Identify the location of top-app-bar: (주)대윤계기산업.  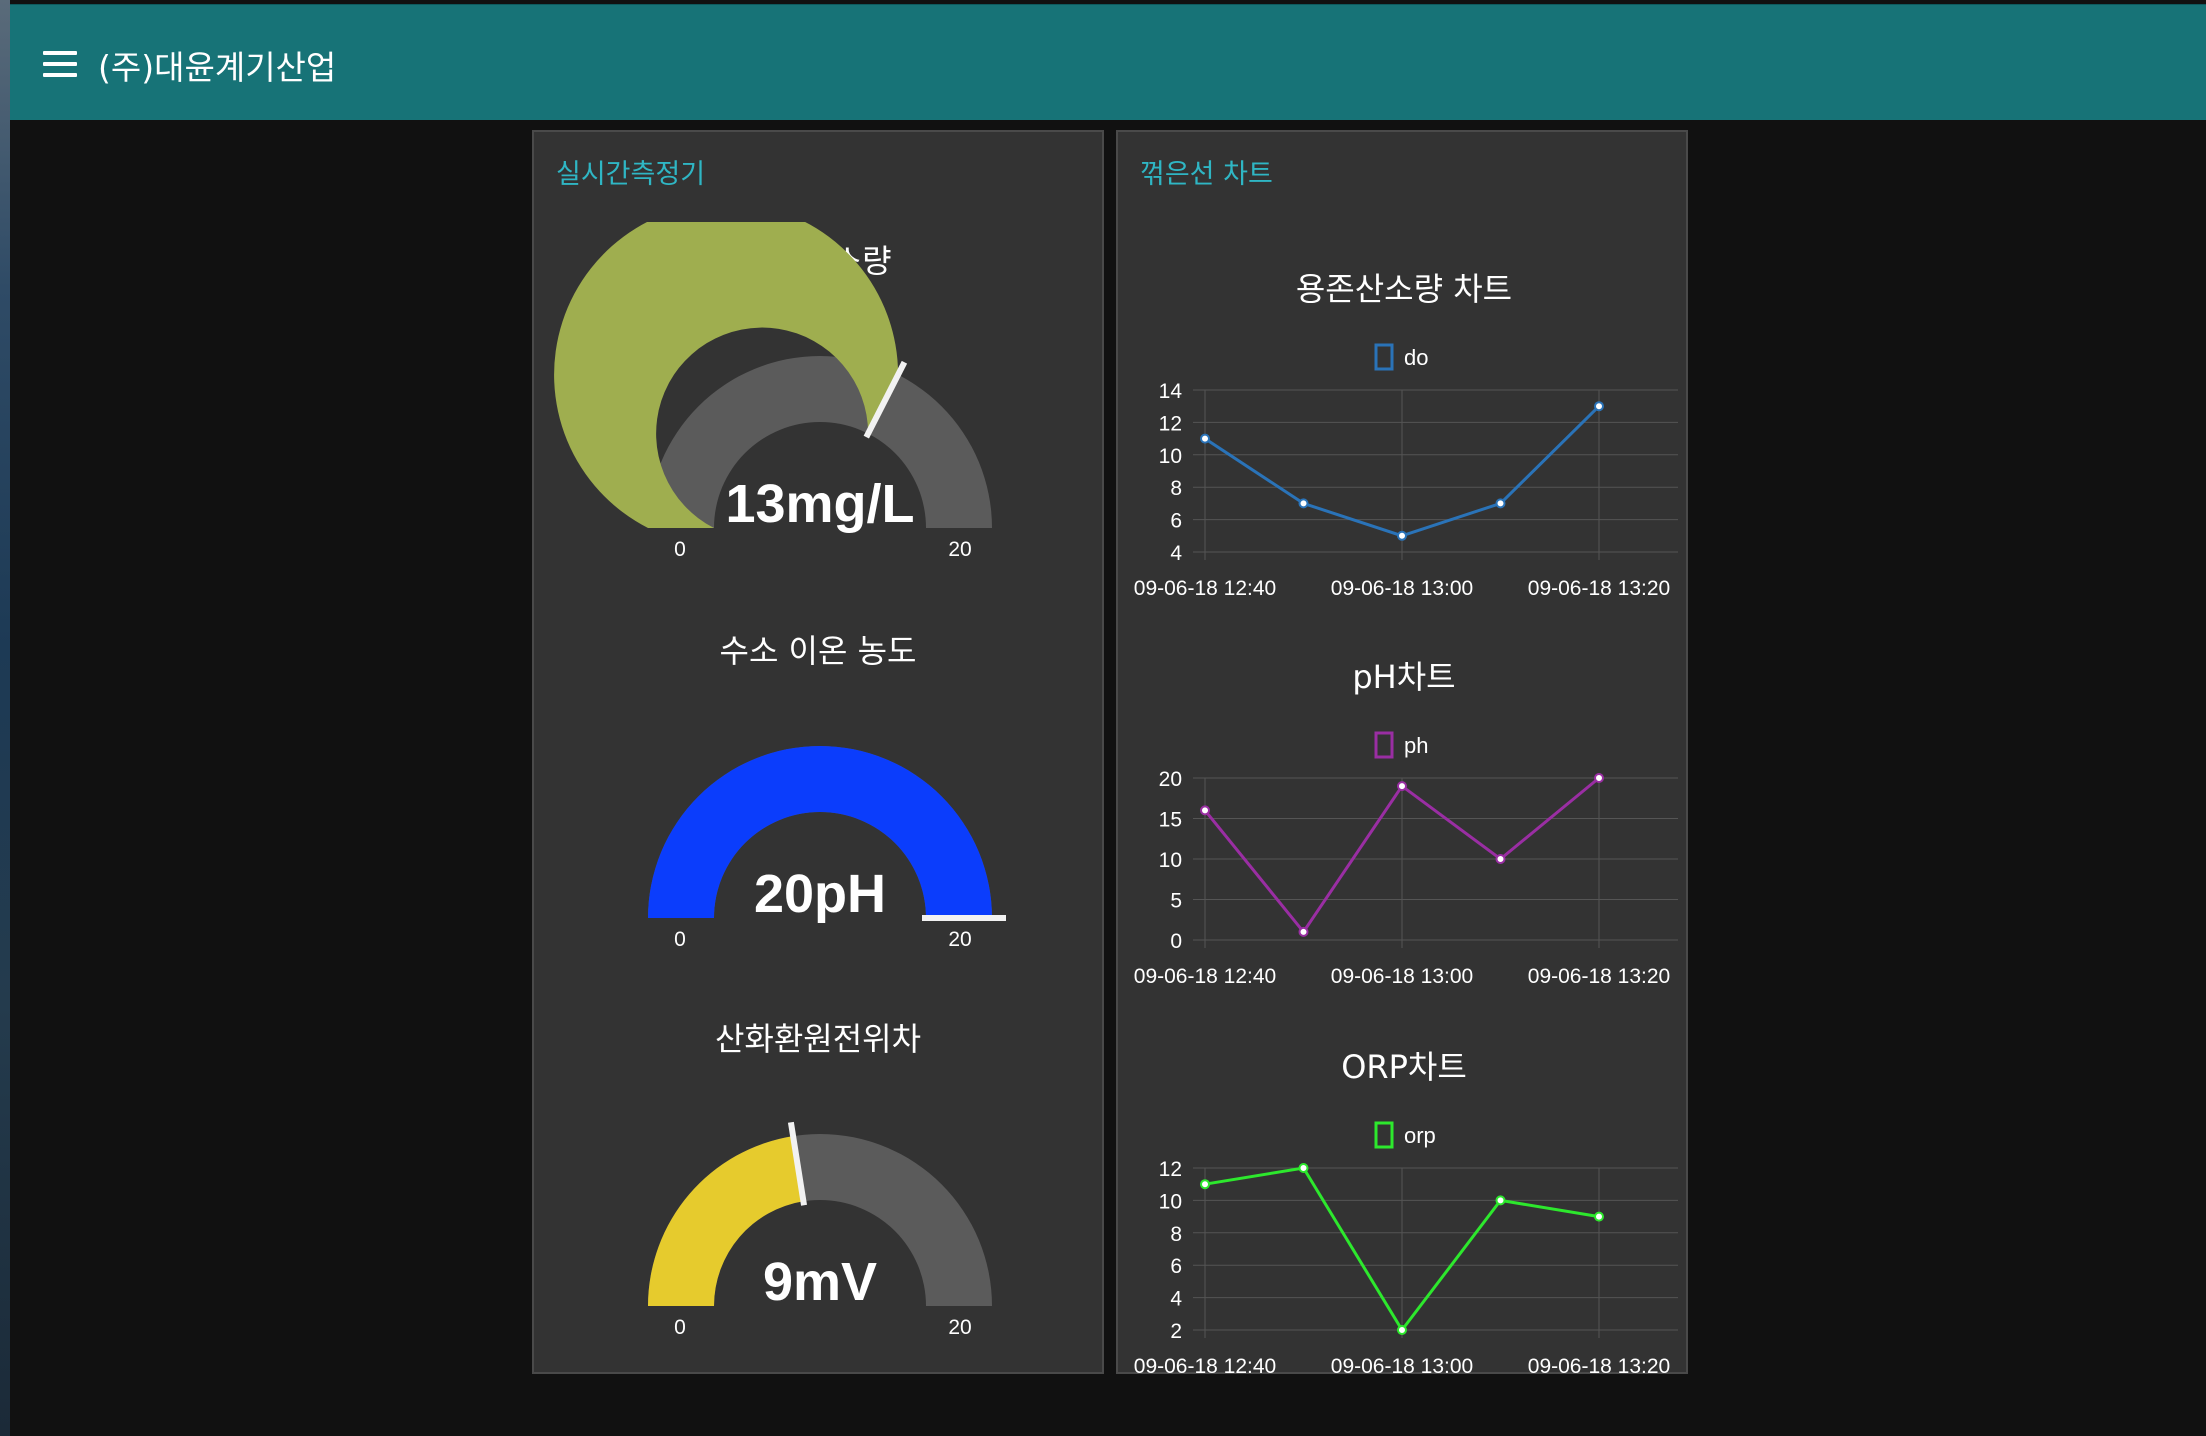
(1108, 62).